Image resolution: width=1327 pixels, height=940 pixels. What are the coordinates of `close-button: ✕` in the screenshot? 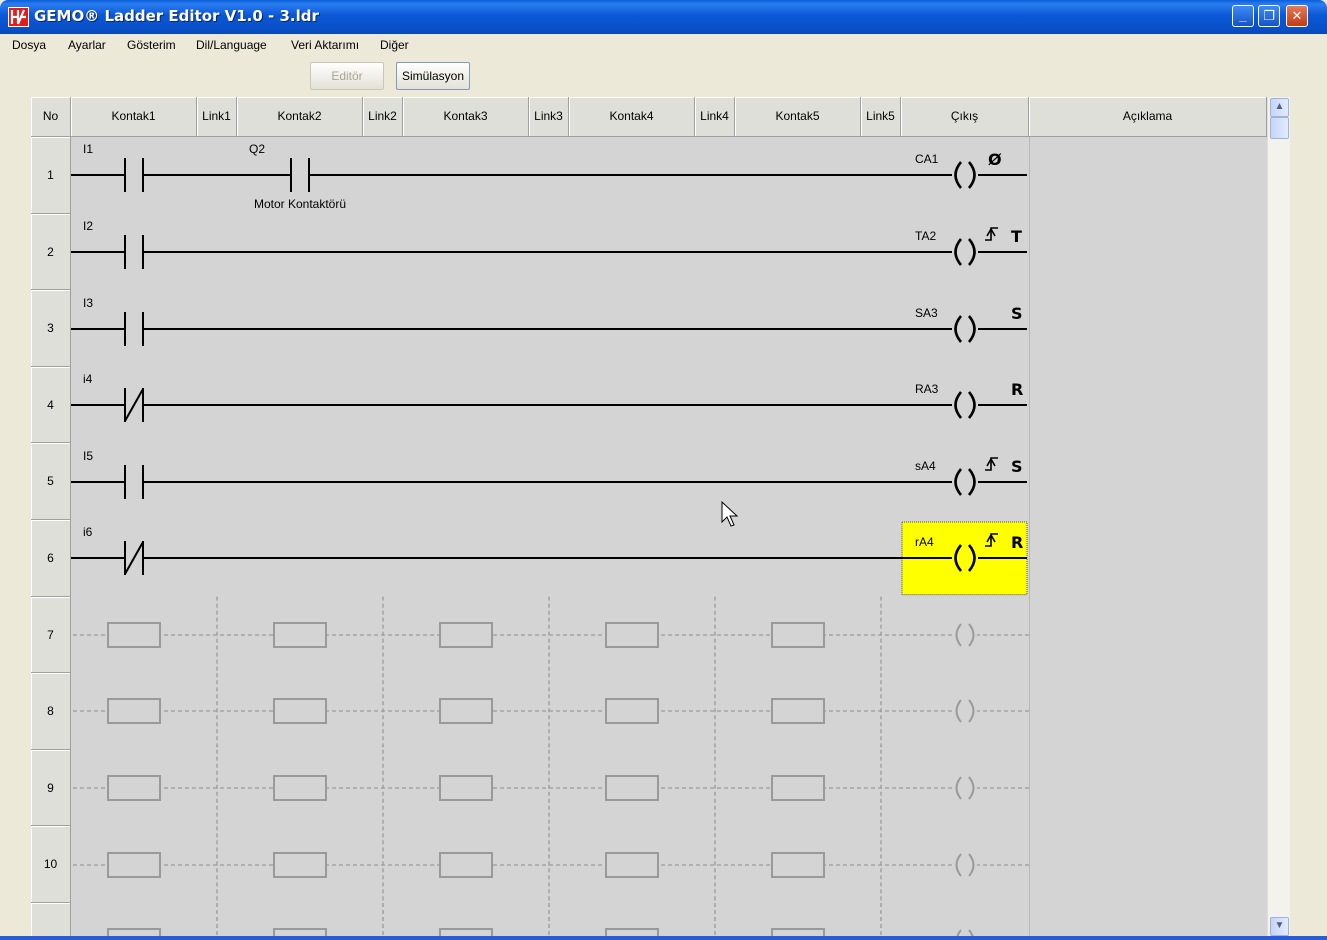 It's located at (1297, 16).